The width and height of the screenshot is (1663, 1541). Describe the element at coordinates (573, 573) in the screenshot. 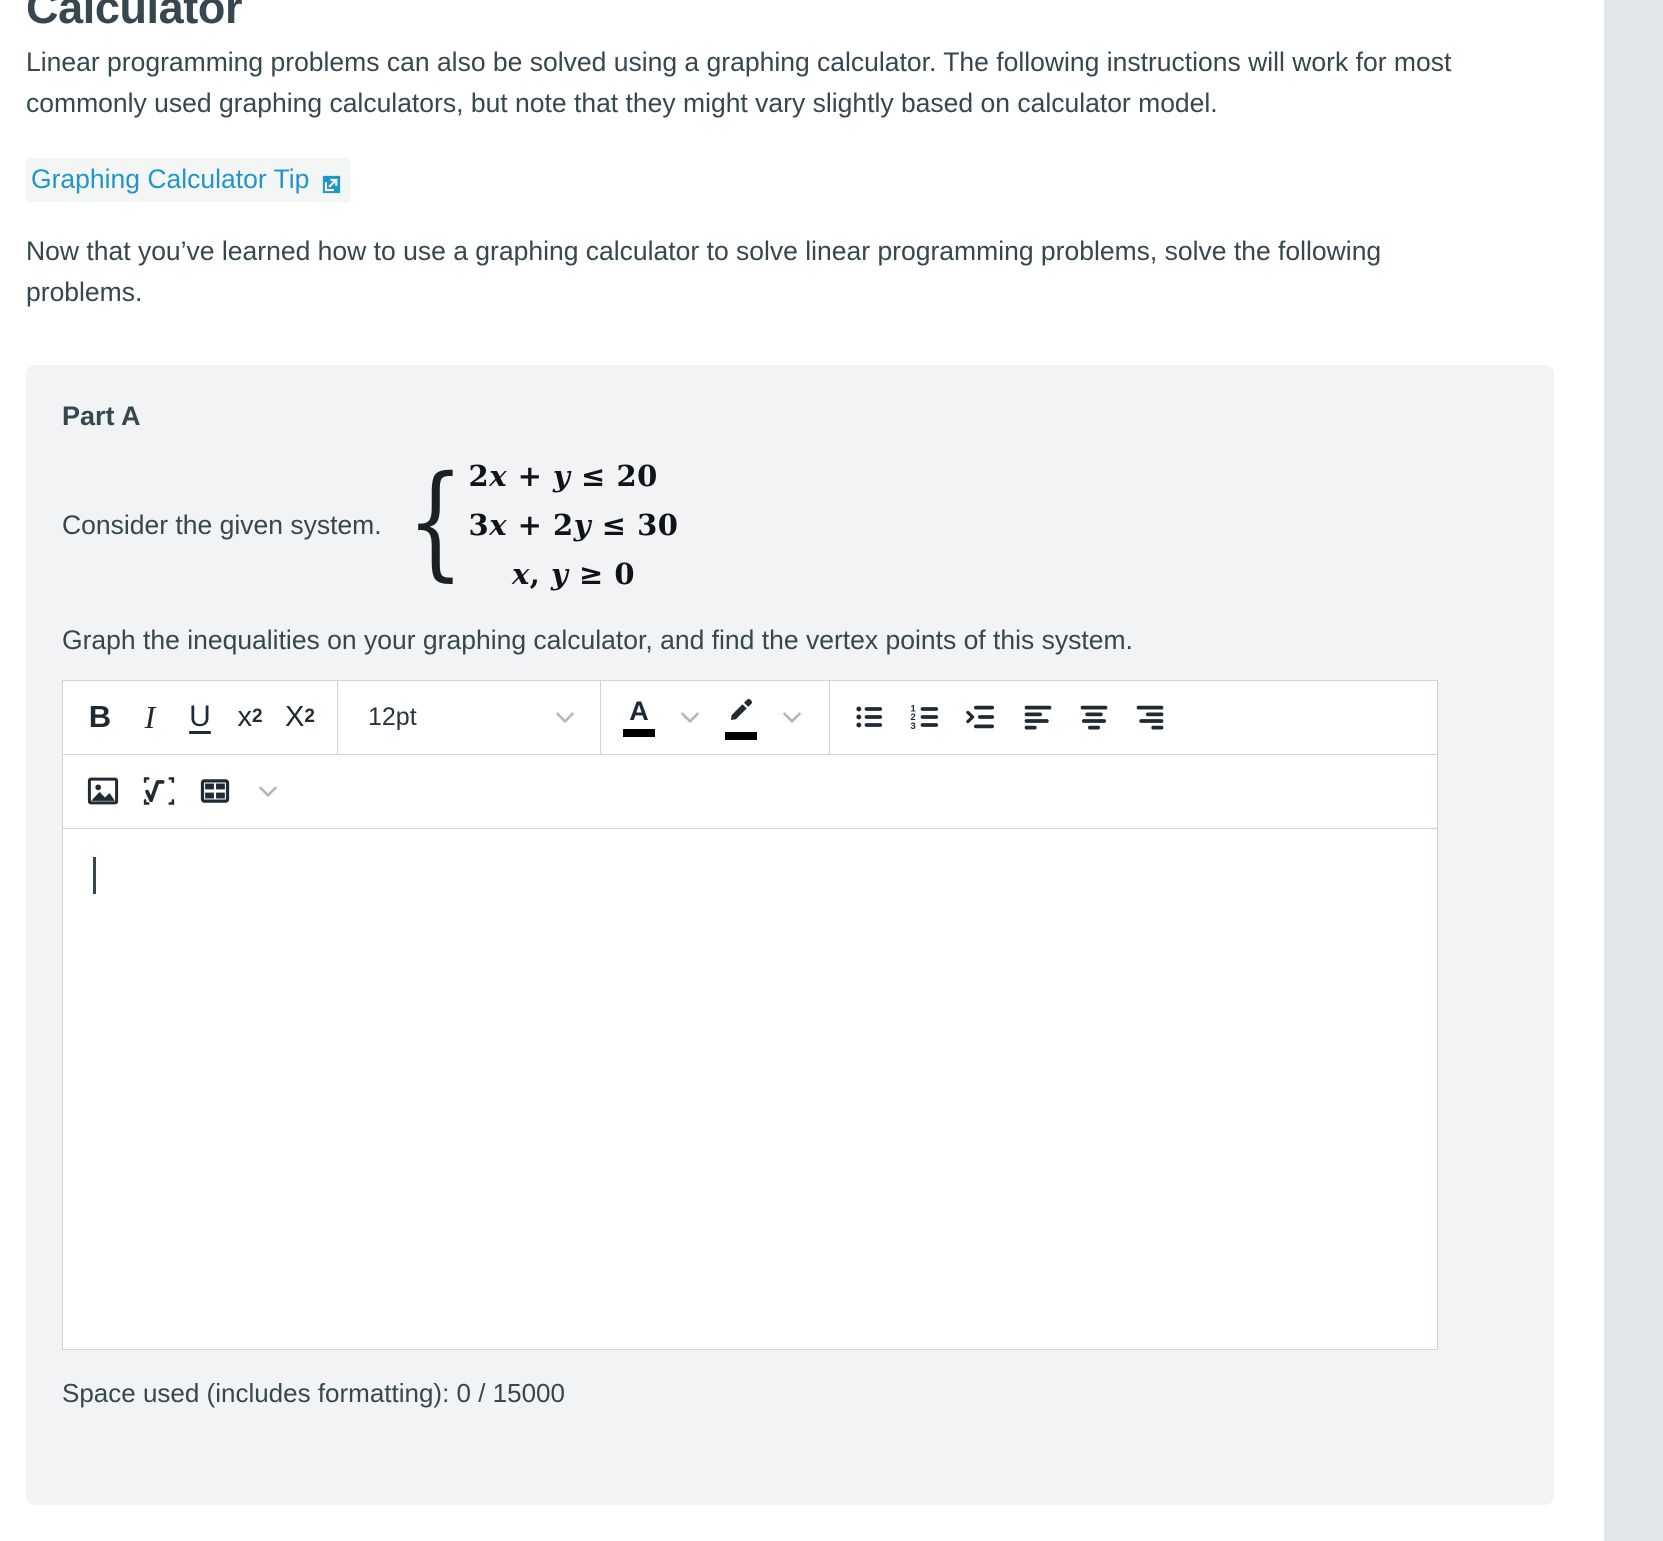

I see `inequality-3: x, y ≥ 0` at that location.